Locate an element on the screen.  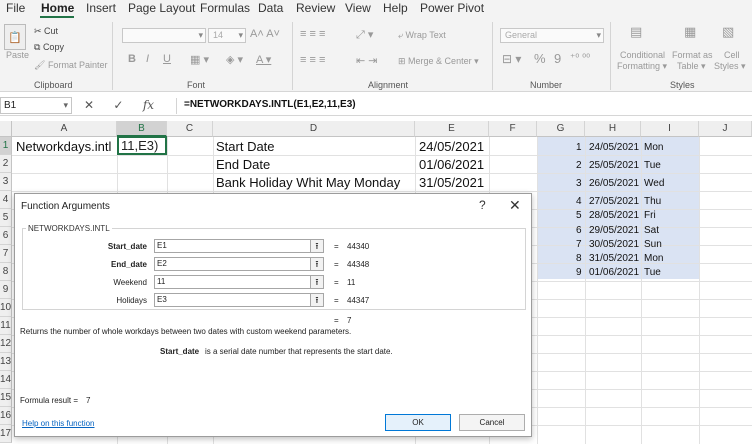
bold-button: B is located at coordinates (132, 59).